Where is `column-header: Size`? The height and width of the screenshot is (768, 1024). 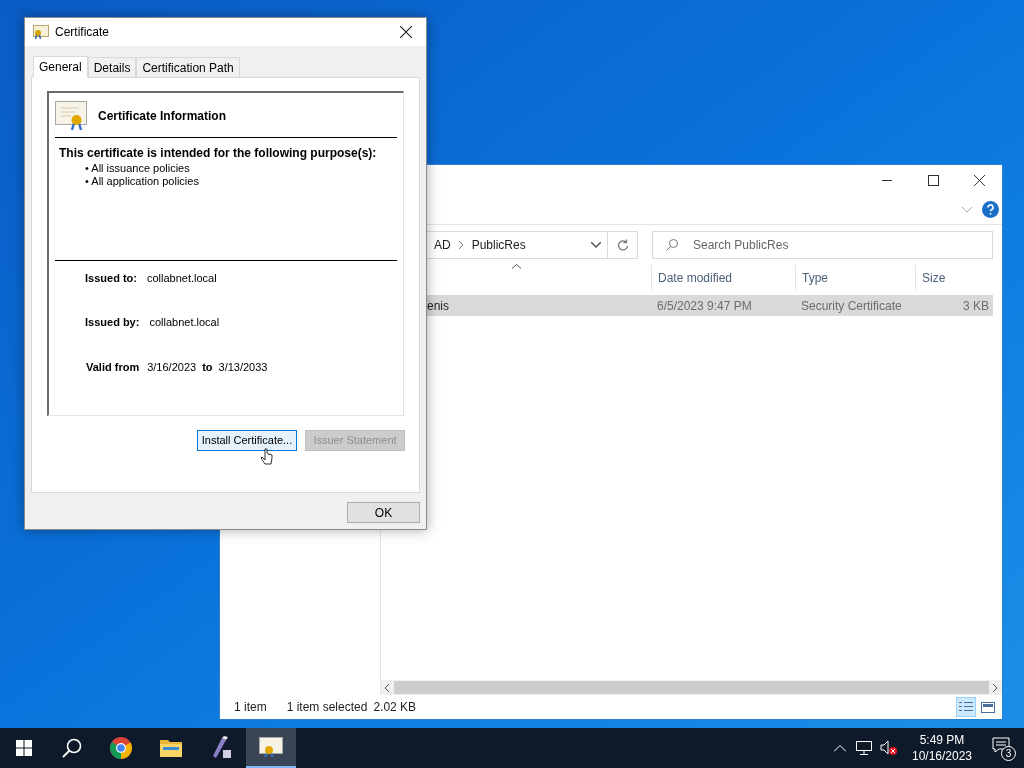 column-header: Size is located at coordinates (954, 278).